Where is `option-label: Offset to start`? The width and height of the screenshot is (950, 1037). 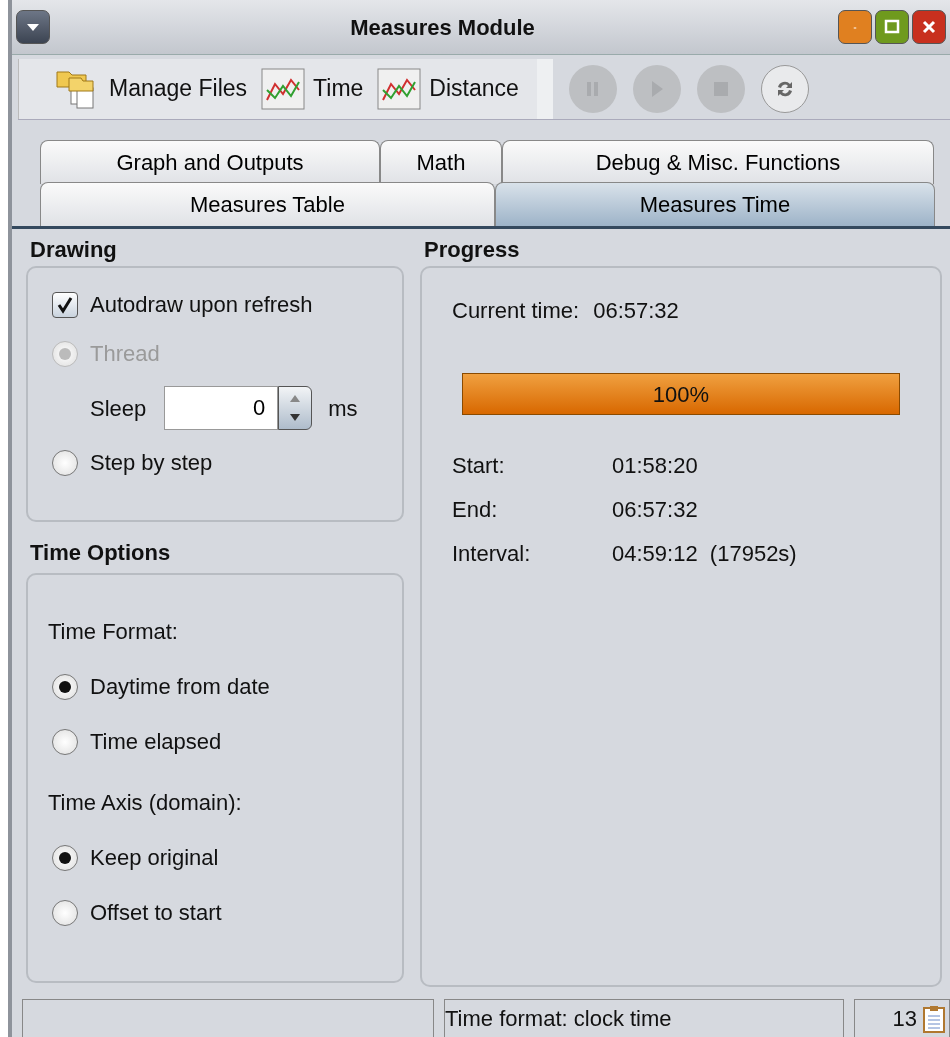
option-label: Offset to start is located at coordinates (156, 913).